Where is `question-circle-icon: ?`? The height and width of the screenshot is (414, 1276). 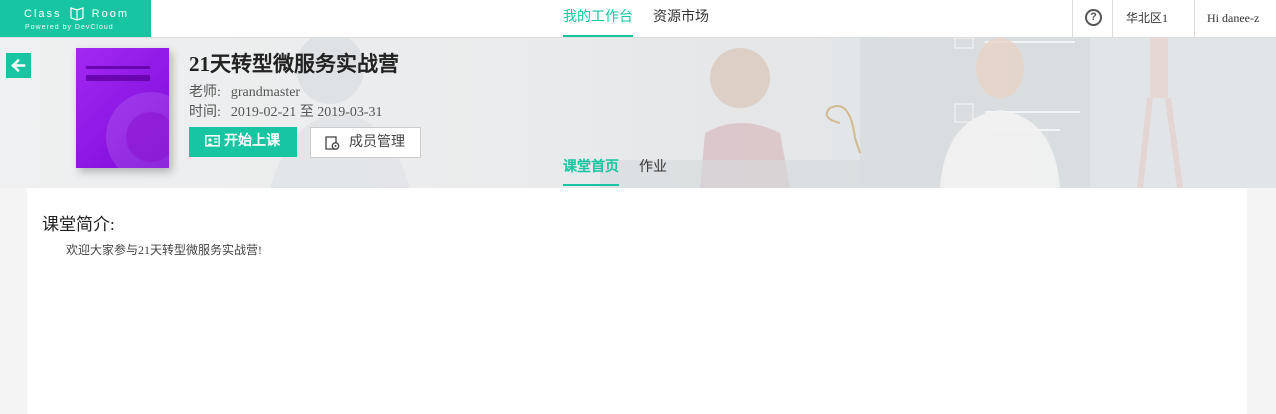
question-circle-icon: ? is located at coordinates (1093, 17).